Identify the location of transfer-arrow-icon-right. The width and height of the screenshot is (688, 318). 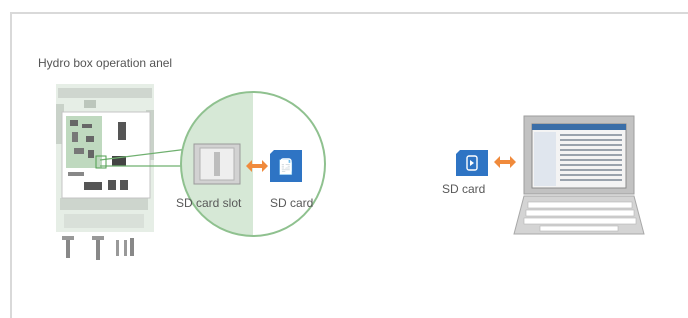
(505, 162).